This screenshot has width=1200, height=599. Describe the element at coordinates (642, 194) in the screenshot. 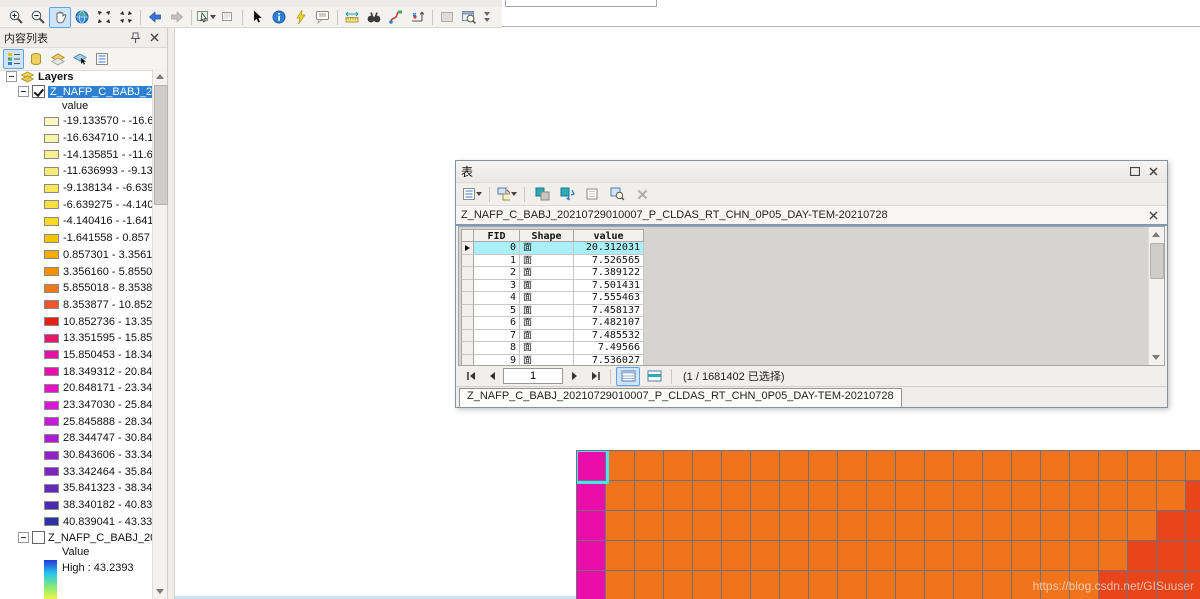

I see `delete-selected-icon` at that location.